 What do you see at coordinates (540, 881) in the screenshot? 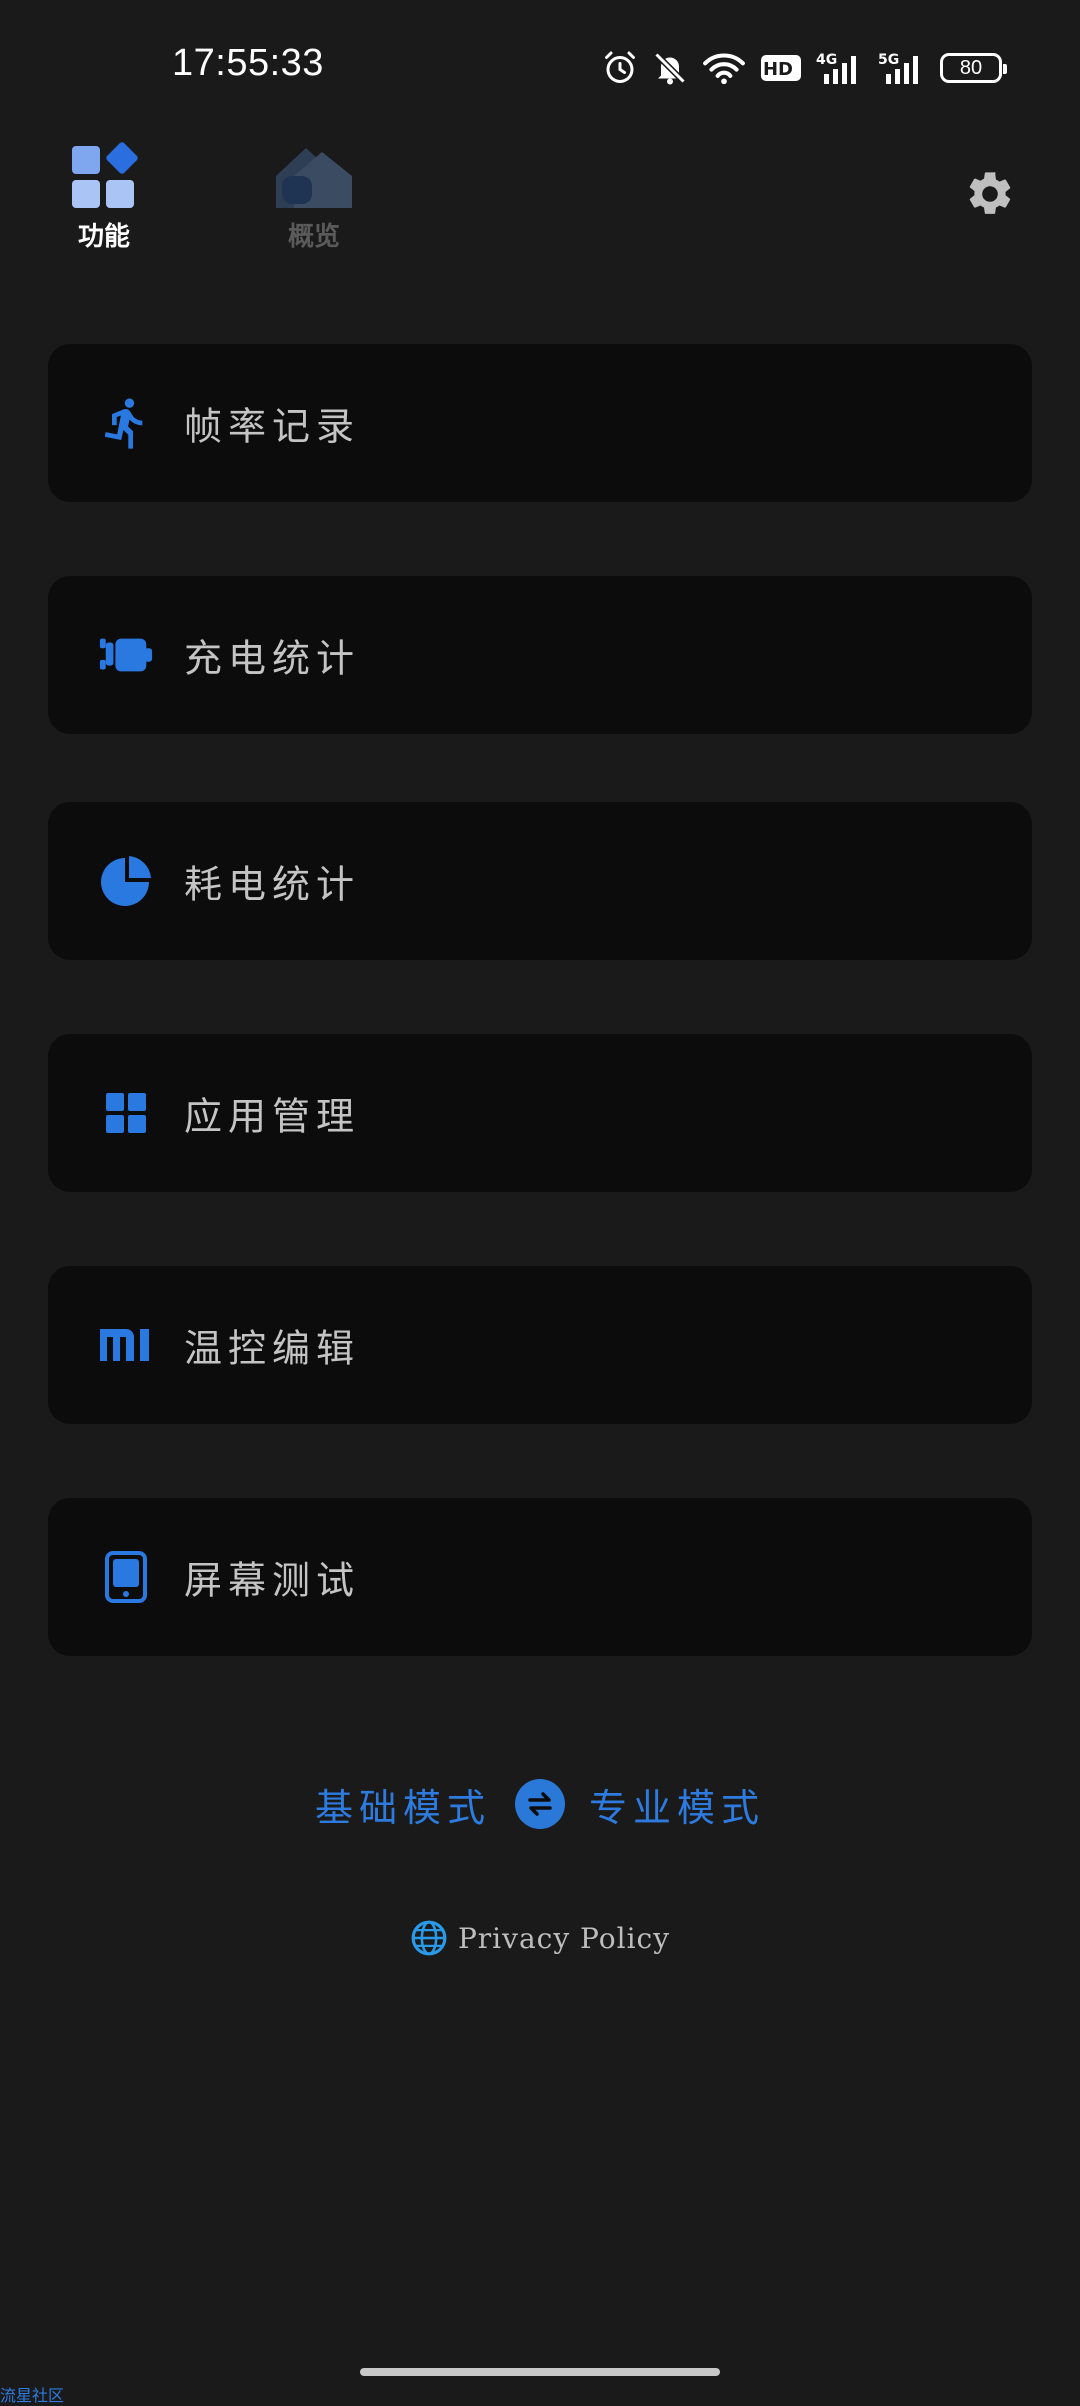
I see `card-power-usage: 耗电统计` at bounding box center [540, 881].